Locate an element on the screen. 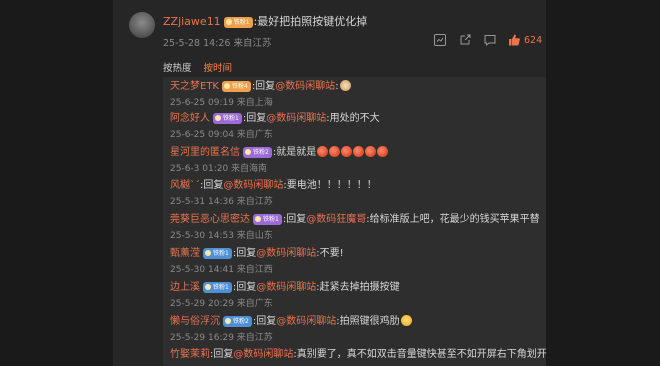  reply-meta: 25-5-29 20:29 来自广东 is located at coordinates (221, 304).